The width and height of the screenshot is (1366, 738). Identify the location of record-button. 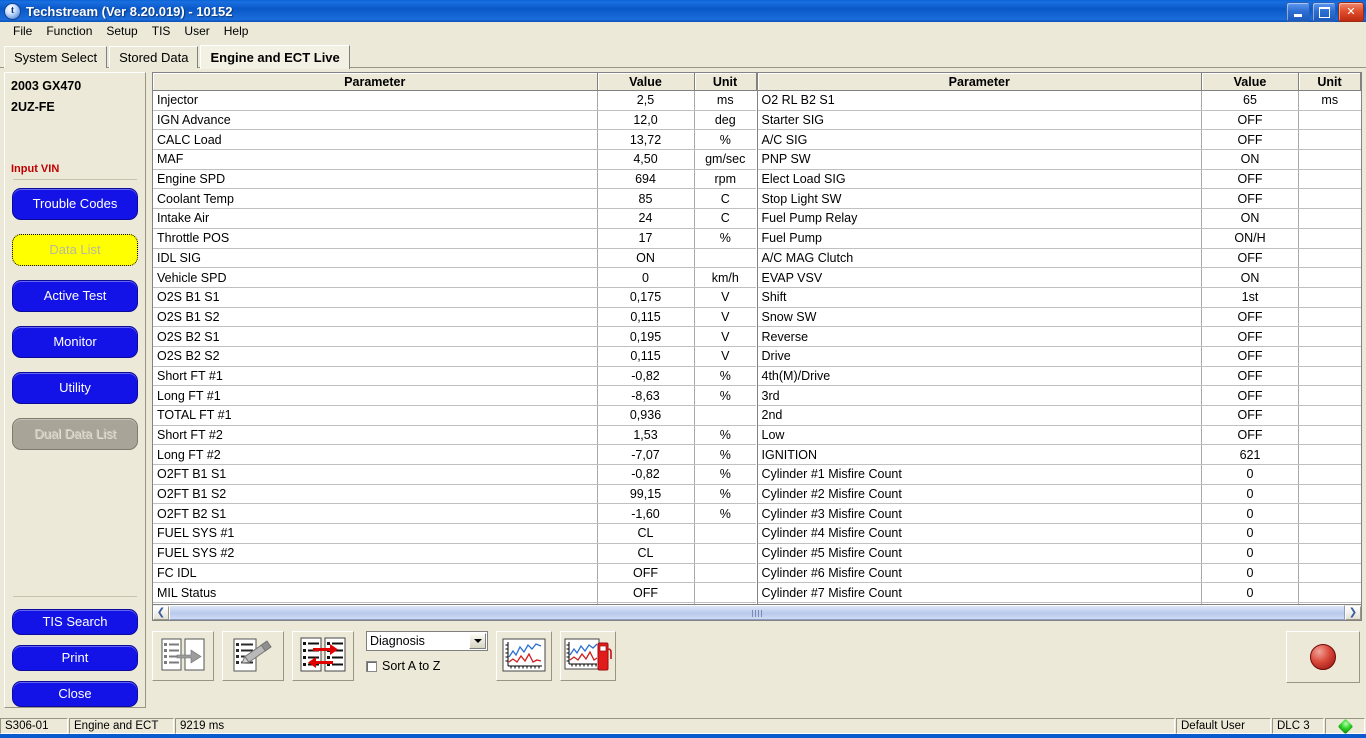
(1323, 657).